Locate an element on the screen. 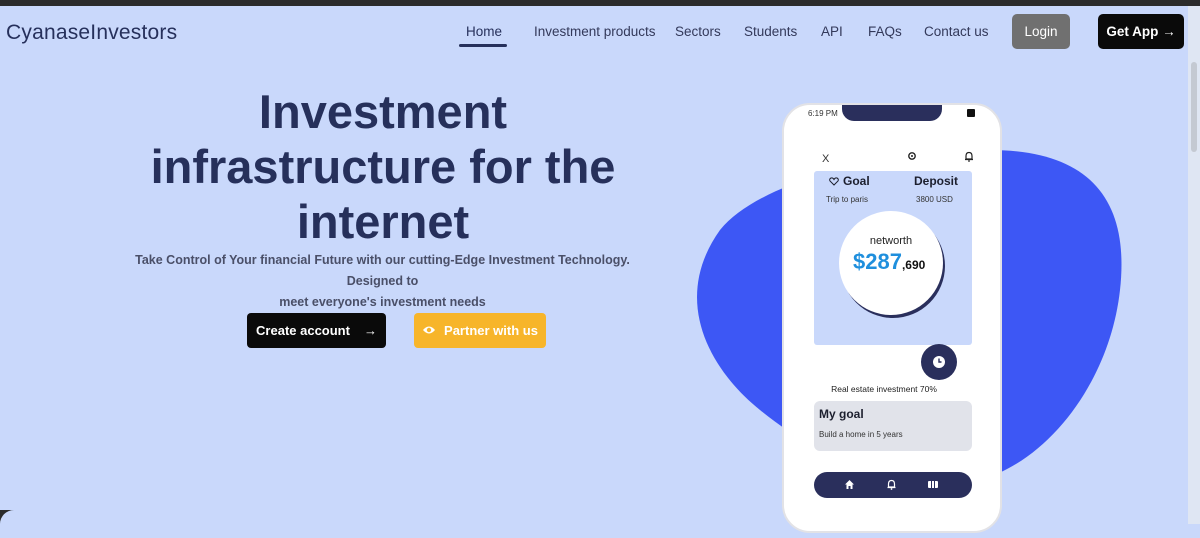 The height and width of the screenshot is (538, 1200). home-icon is located at coordinates (849, 484).